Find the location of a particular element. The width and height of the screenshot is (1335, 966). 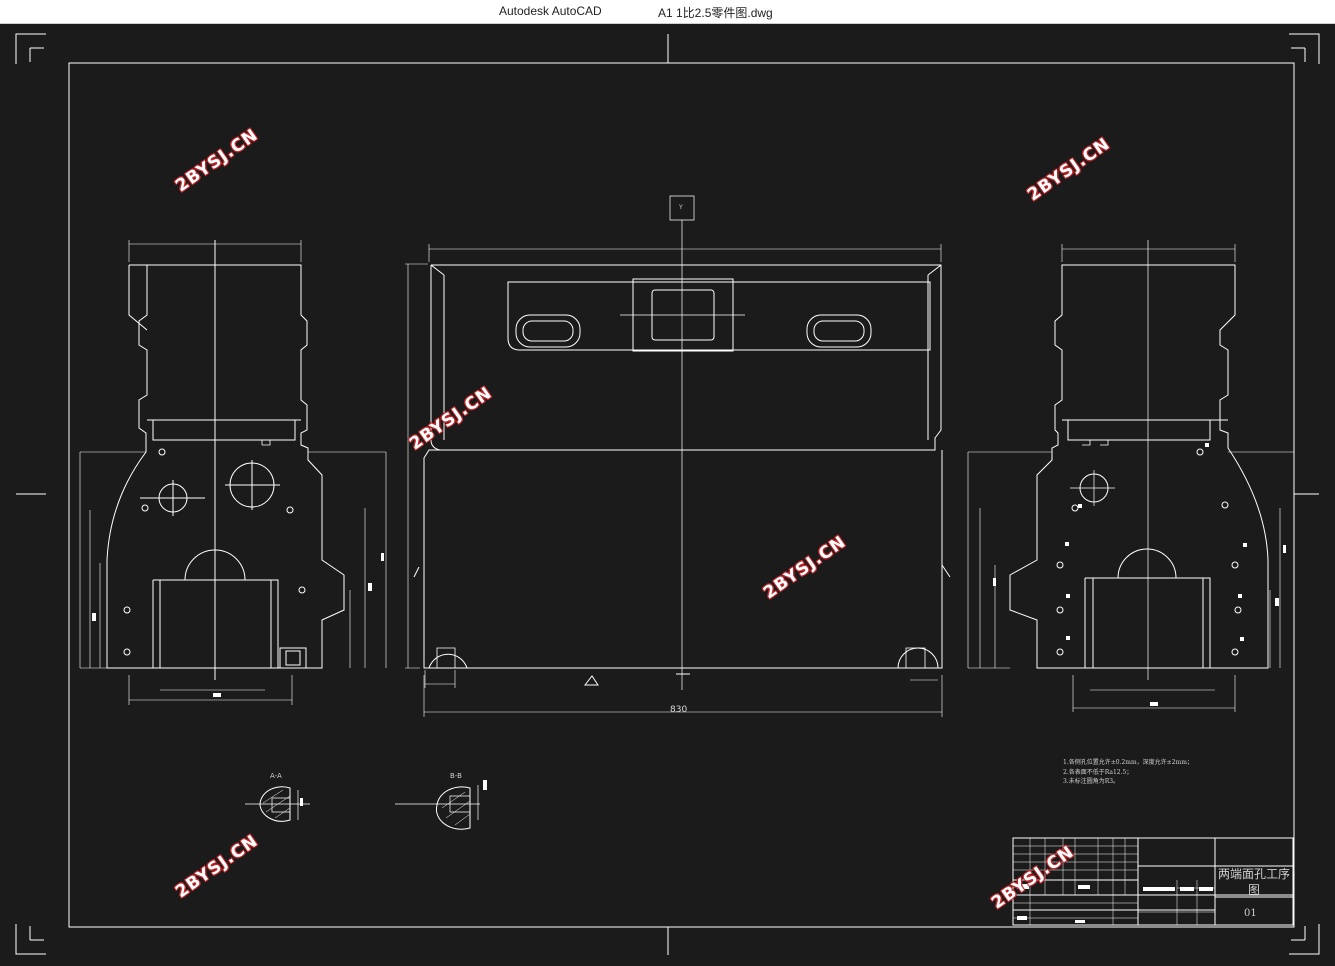

document-tab: A1 1比2.5零件图.dwg is located at coordinates (715, 12).